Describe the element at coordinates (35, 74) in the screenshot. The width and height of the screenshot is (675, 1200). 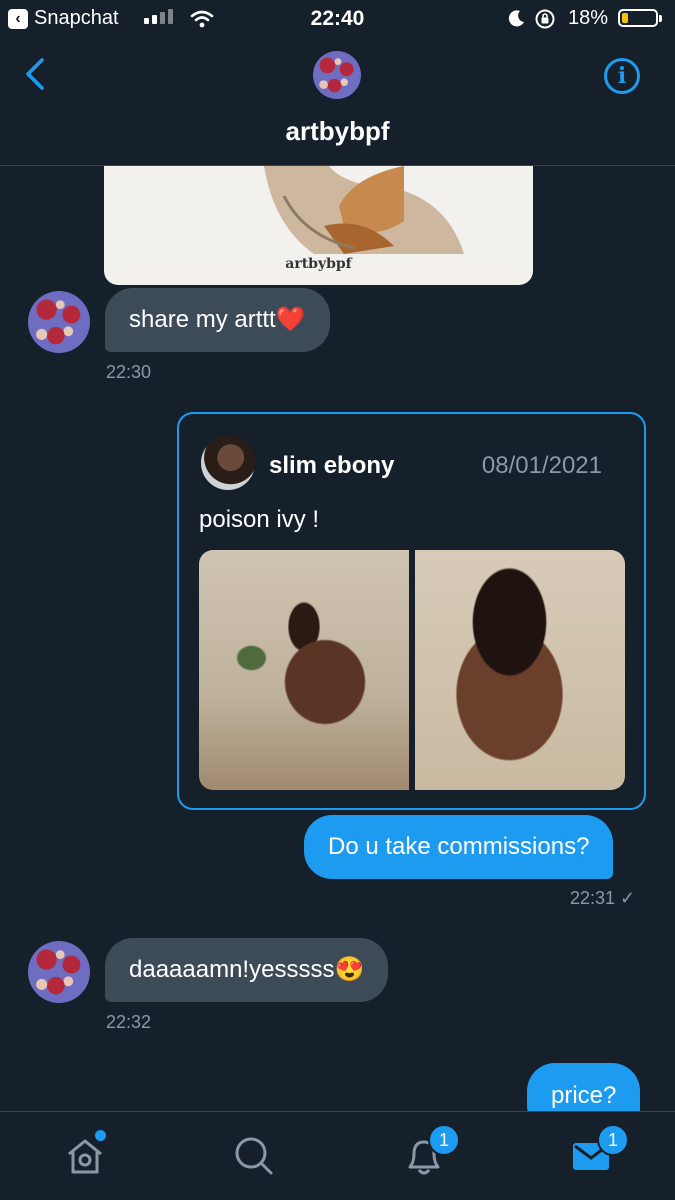
I see `back-chevron-icon` at that location.